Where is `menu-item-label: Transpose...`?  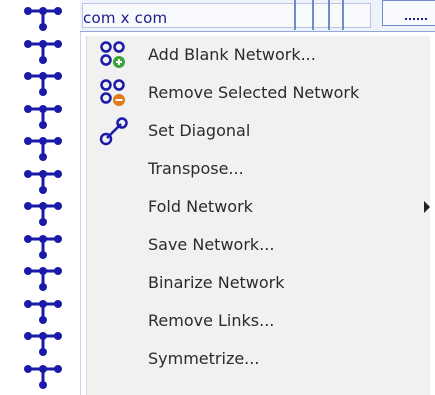 menu-item-label: Transpose... is located at coordinates (196, 168).